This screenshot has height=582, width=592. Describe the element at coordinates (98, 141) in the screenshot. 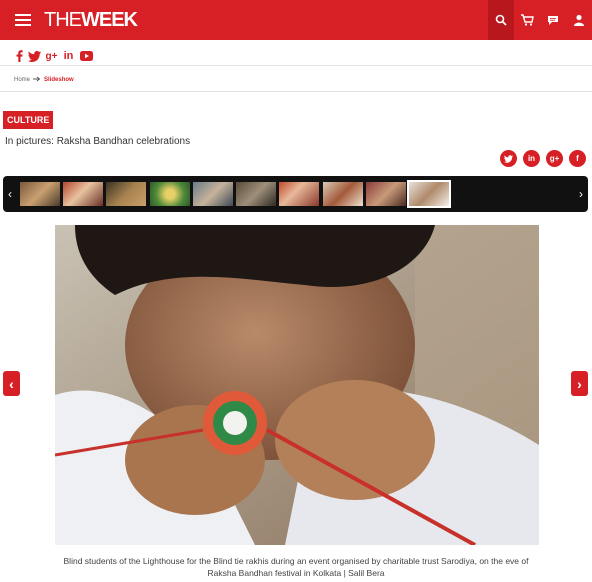

I see `page-title: In pictures: Raksha Bandhan celebrations` at that location.